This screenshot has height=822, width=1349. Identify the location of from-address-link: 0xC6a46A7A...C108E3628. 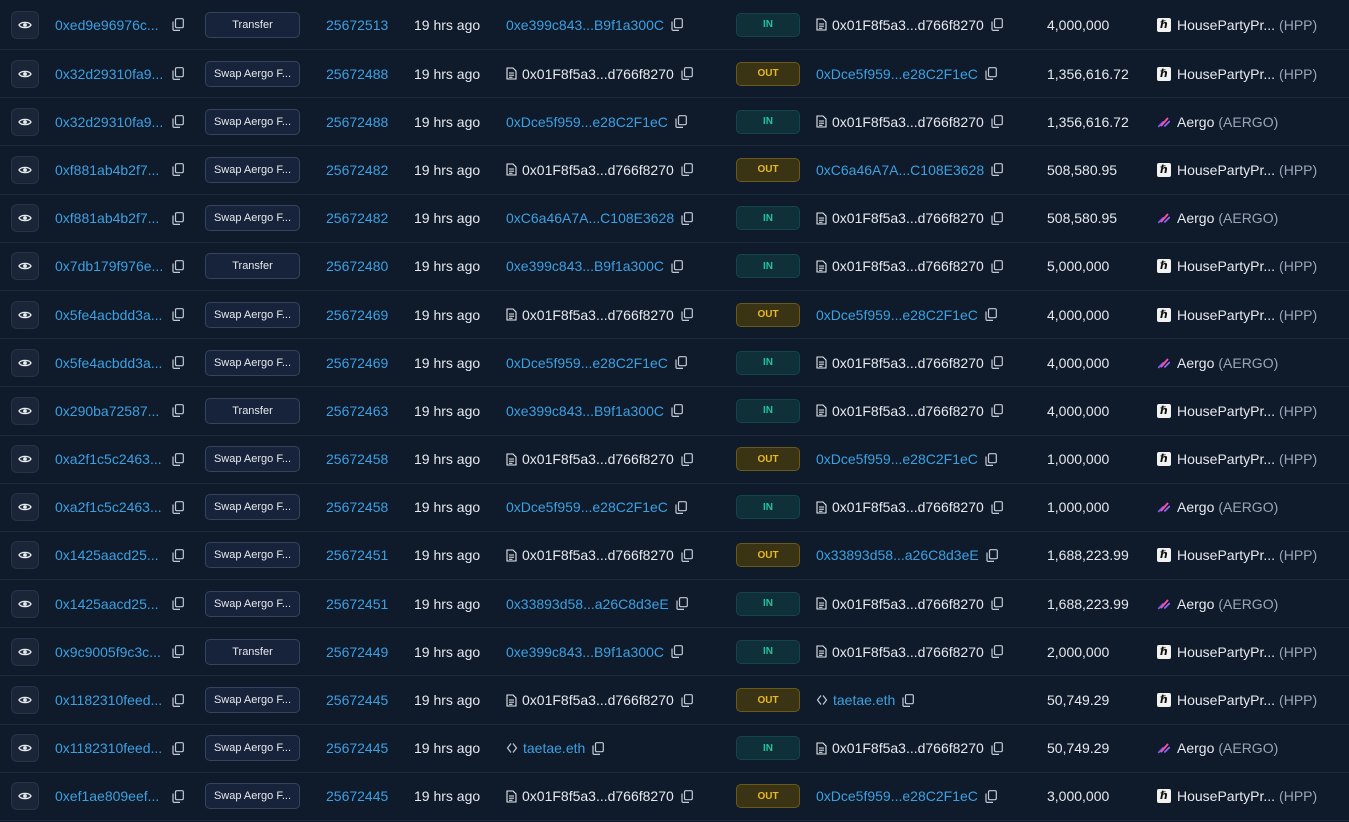
(590, 218).